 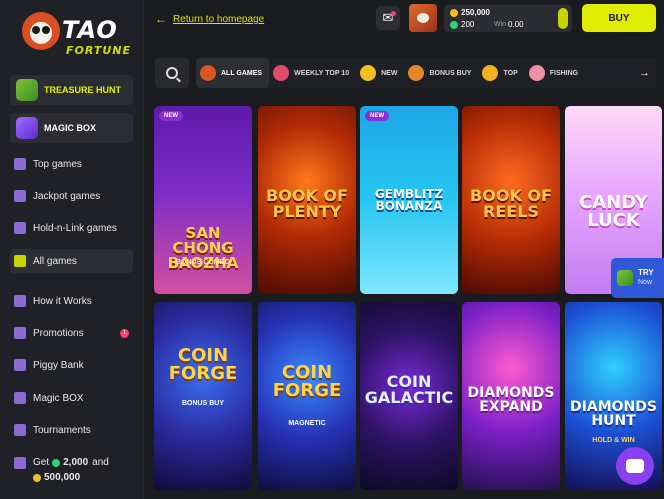 I want to click on slot-machine-icon, so click(x=208, y=73).